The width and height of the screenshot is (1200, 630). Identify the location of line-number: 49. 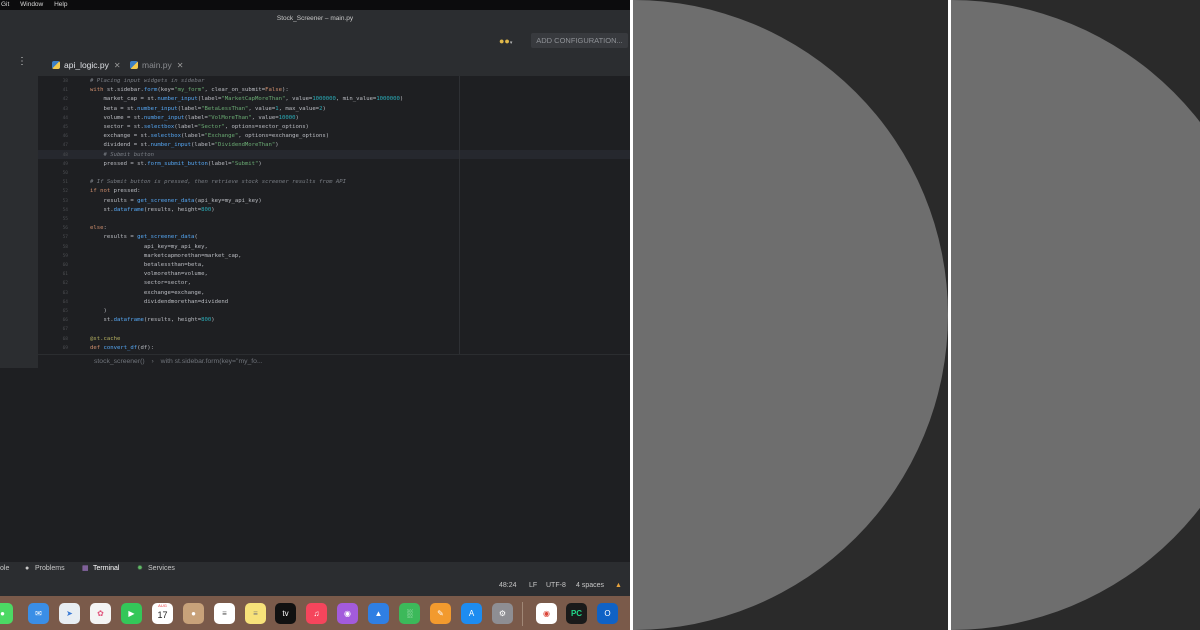
(65, 164).